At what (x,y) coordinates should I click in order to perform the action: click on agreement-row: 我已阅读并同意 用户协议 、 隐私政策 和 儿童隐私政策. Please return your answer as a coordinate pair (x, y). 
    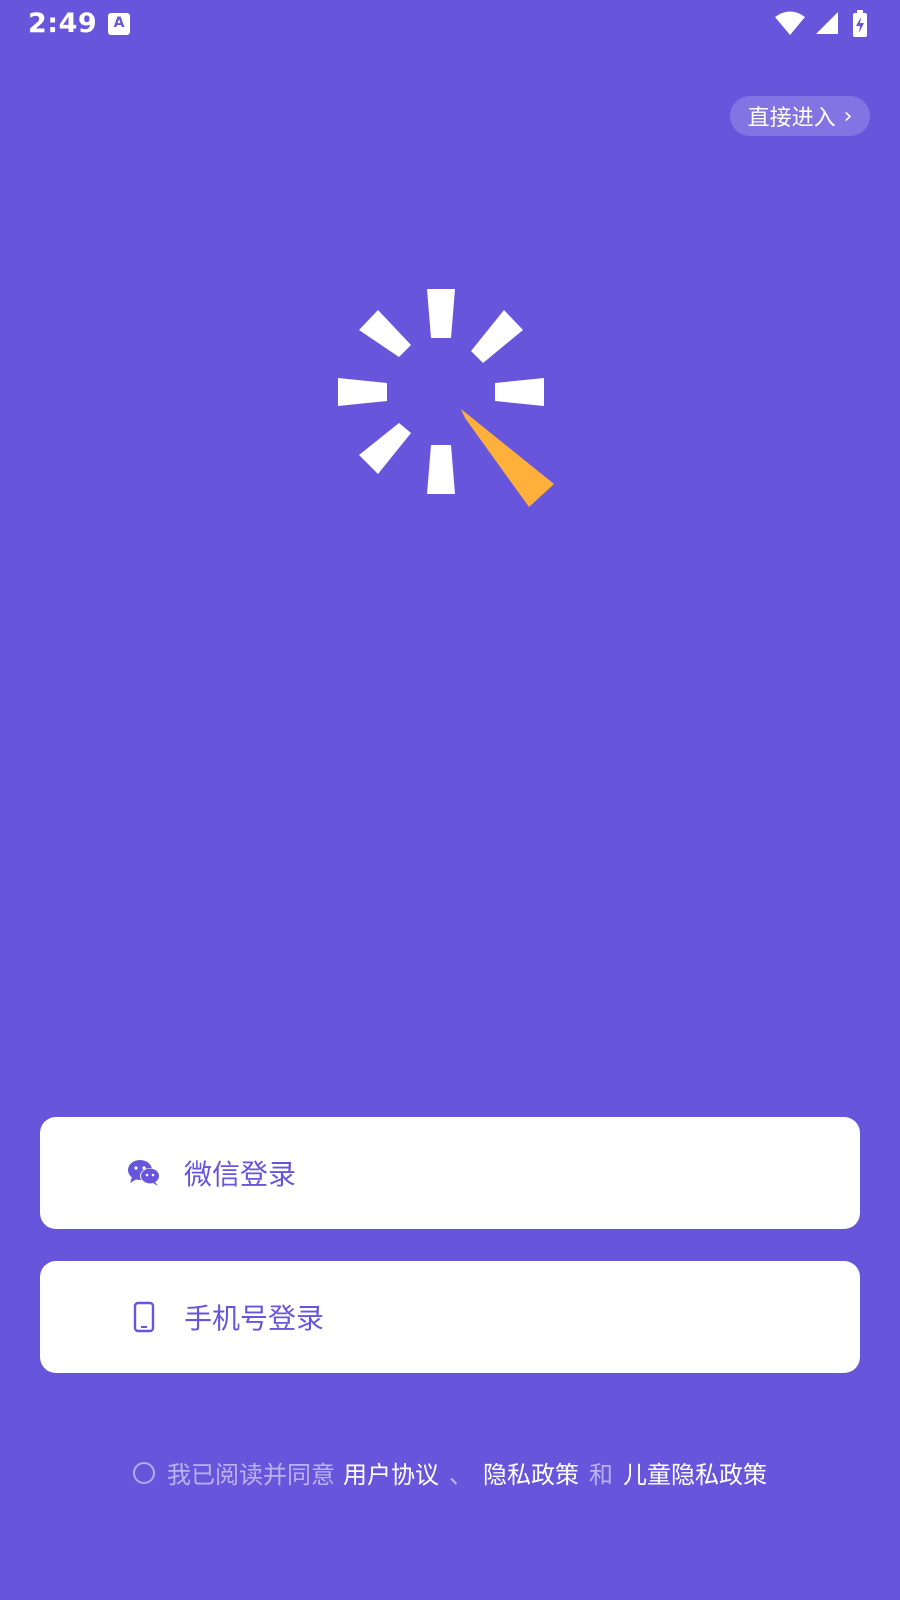
    Looking at the image, I should click on (450, 1472).